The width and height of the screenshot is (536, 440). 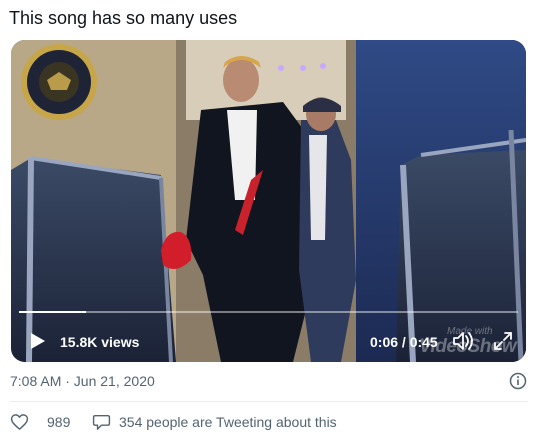 I want to click on playback-time: 0:06 / 0:45, so click(x=404, y=342).